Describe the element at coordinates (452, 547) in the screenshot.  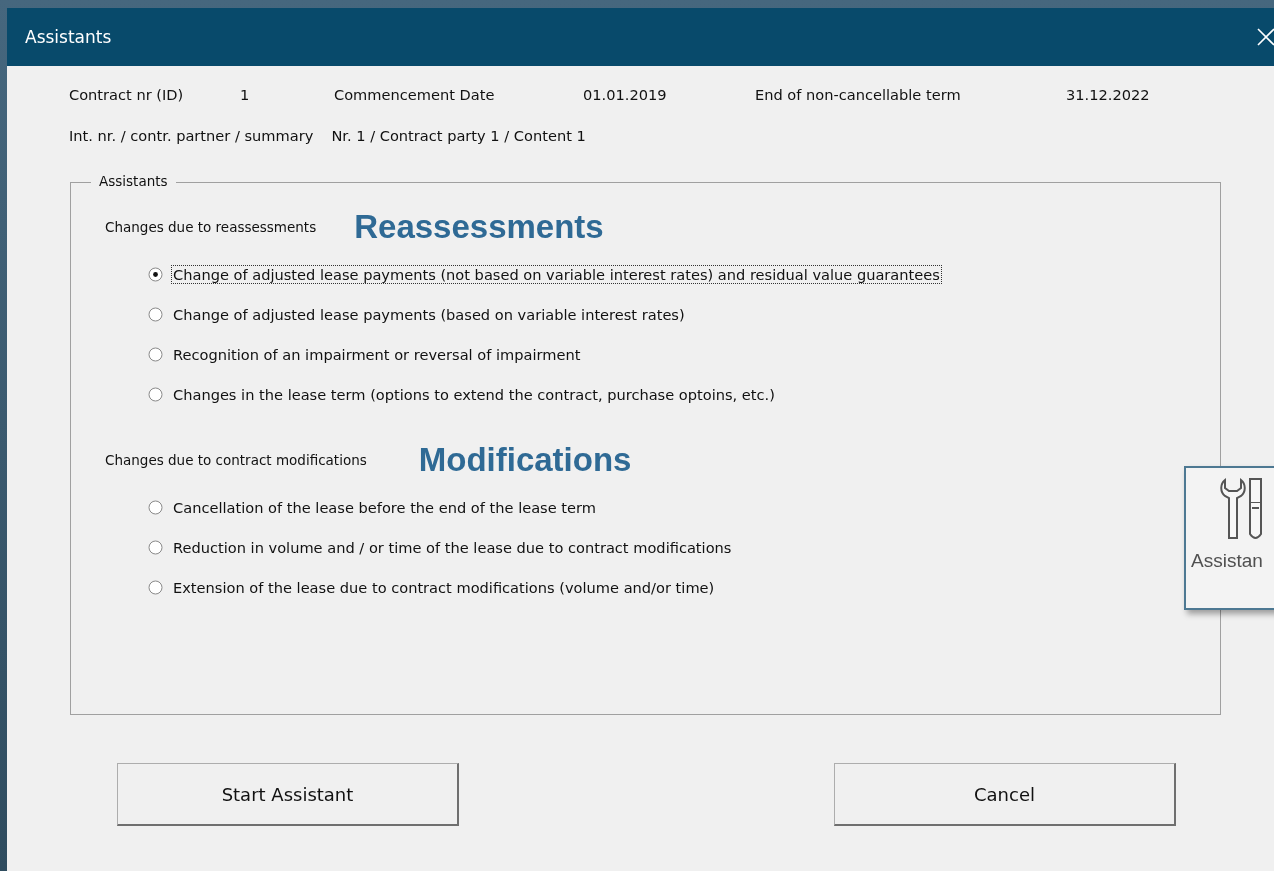
I see `option-label: Reduction in volume and / or time of the lease due to contract modifications` at that location.